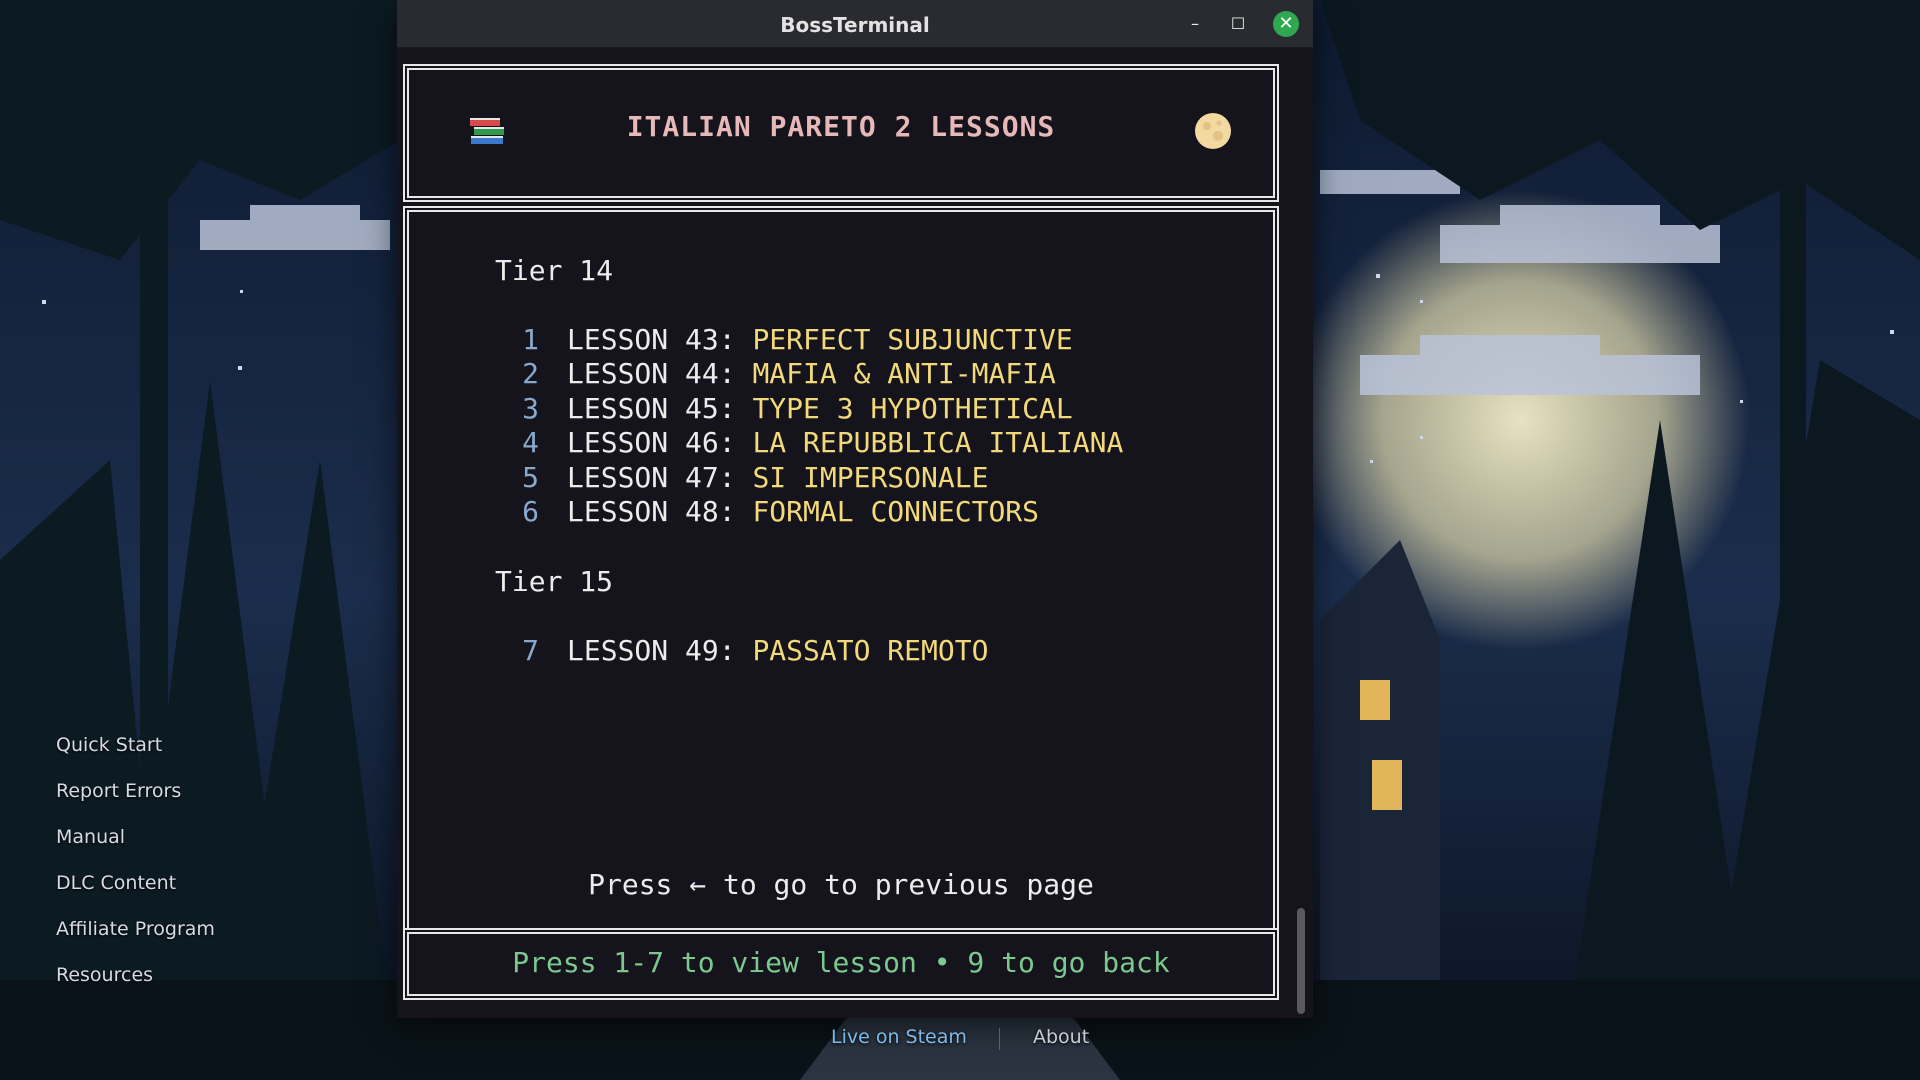 The image size is (1920, 1080). What do you see at coordinates (554, 270) in the screenshot?
I see `tier-heading: Tier 14` at bounding box center [554, 270].